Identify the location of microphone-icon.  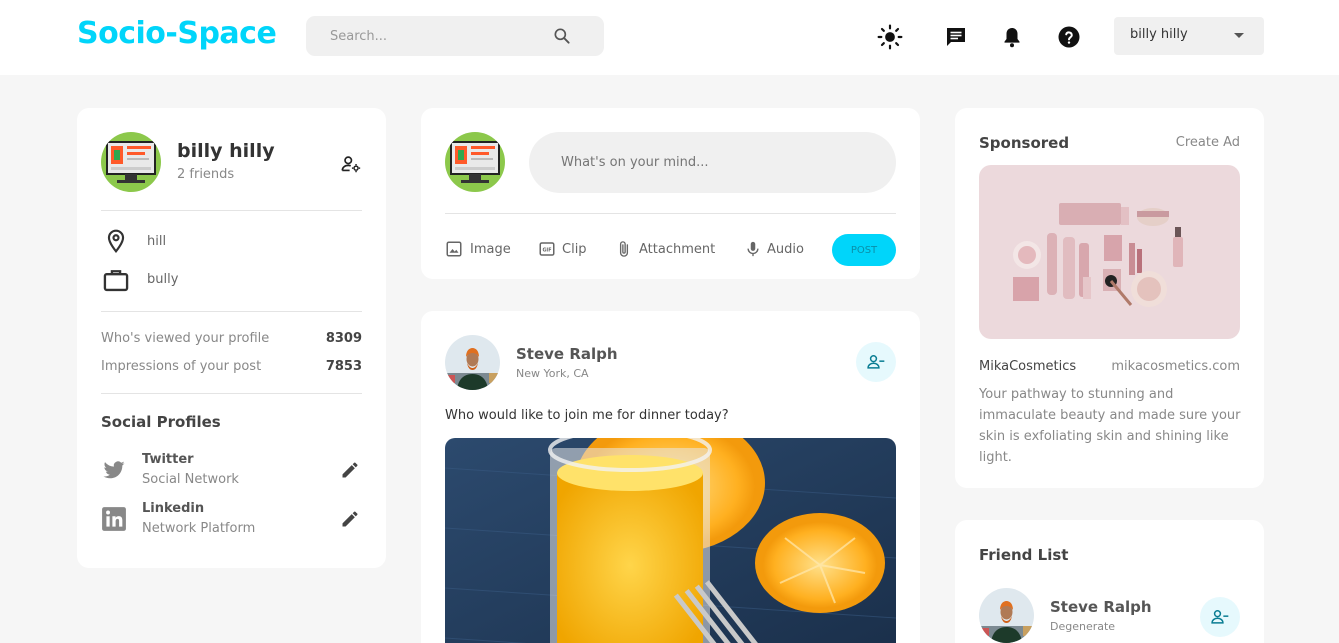
(753, 251).